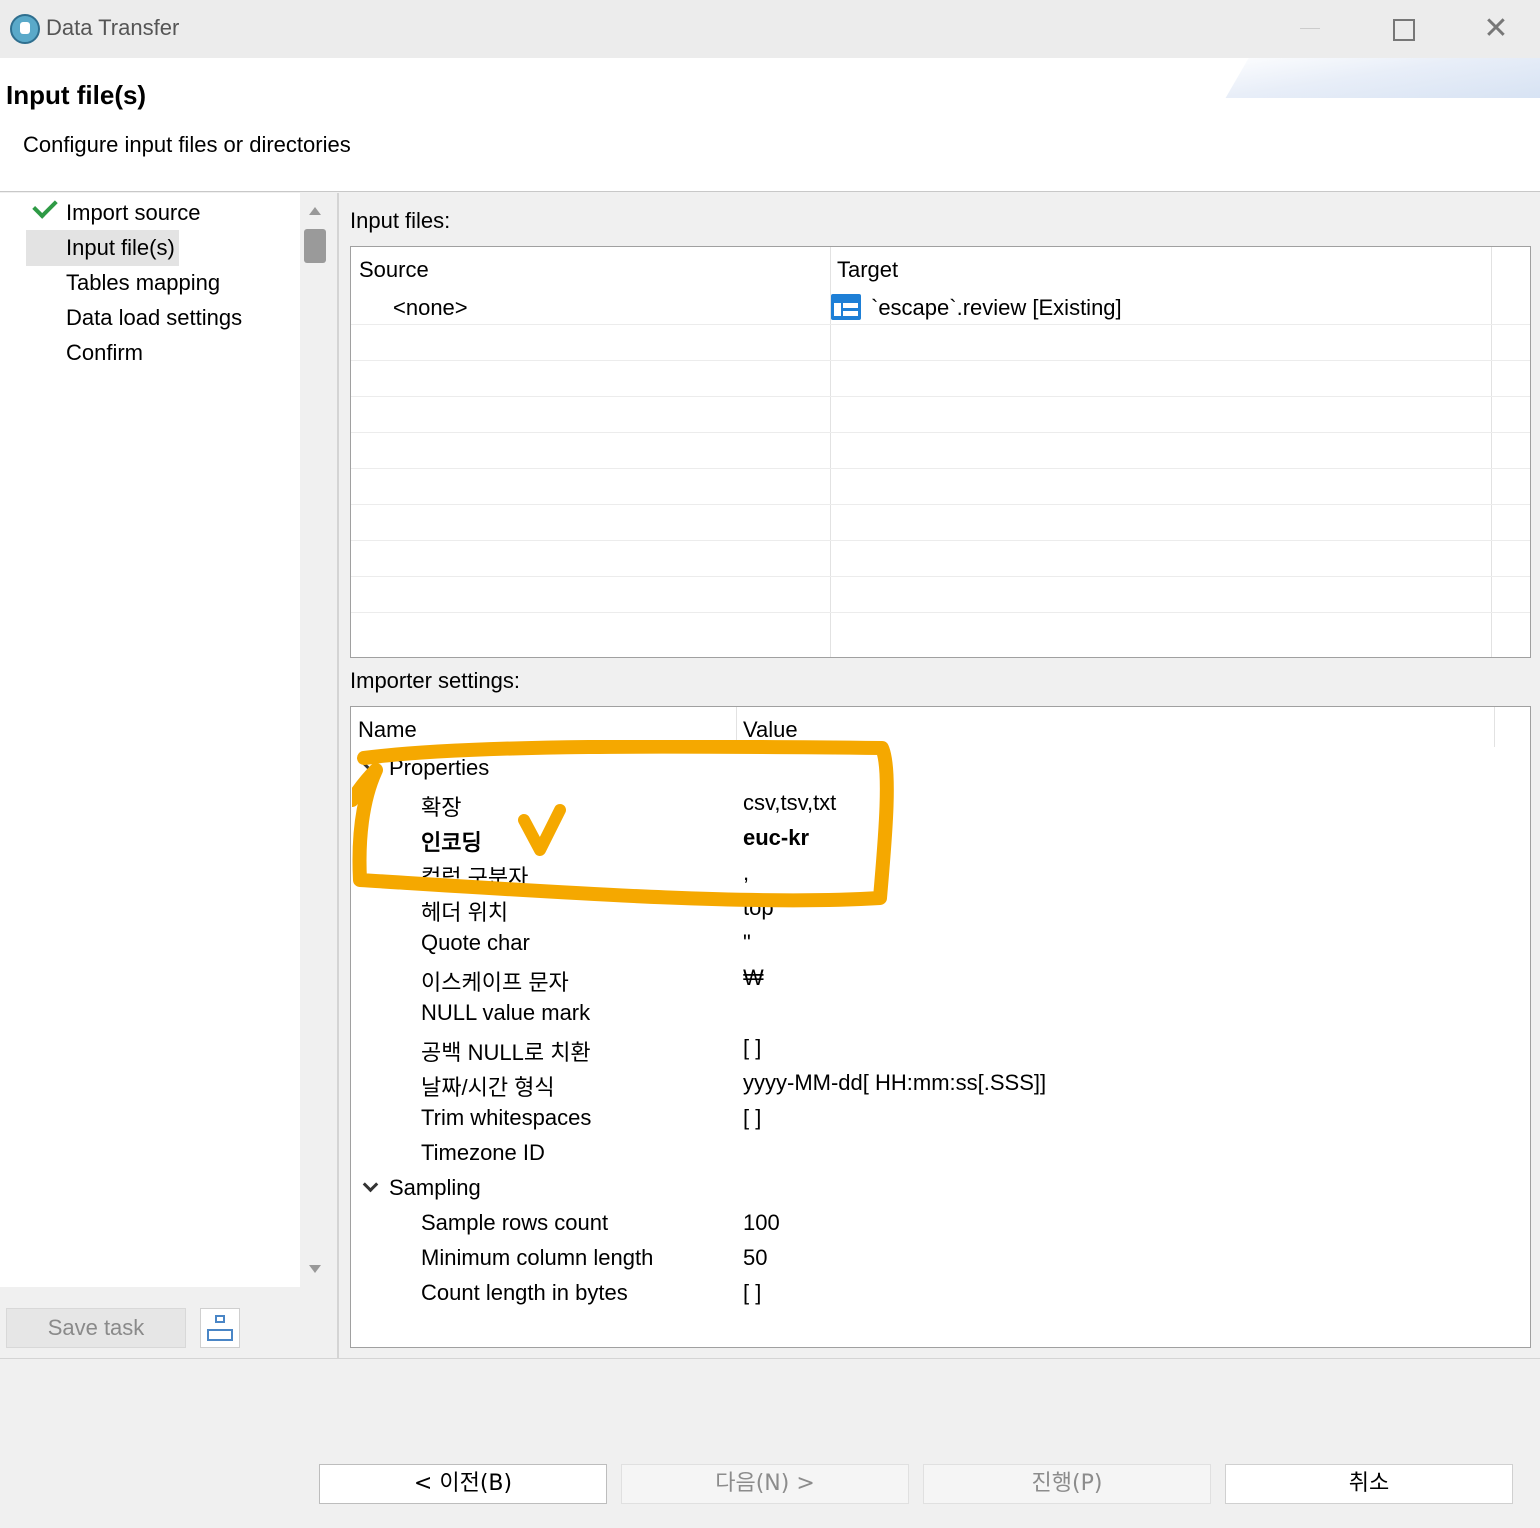  Describe the element at coordinates (338, 775) in the screenshot. I see `panel-divider` at that location.